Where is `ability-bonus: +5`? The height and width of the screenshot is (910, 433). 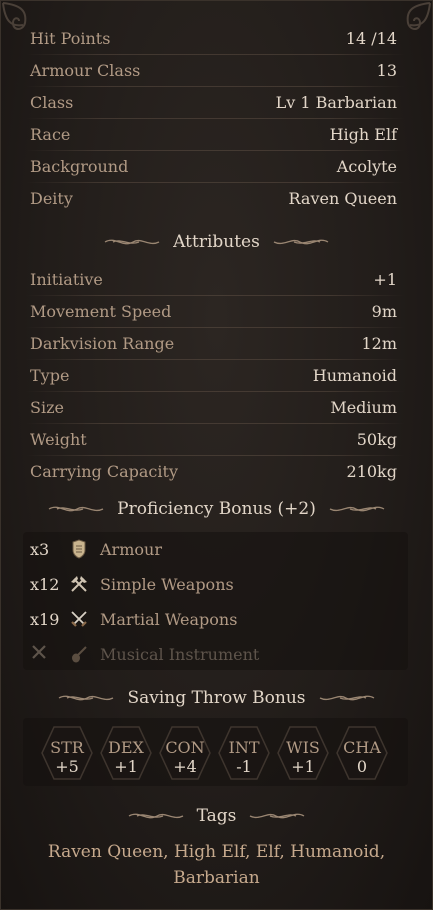 ability-bonus: +5 is located at coordinates (67, 766).